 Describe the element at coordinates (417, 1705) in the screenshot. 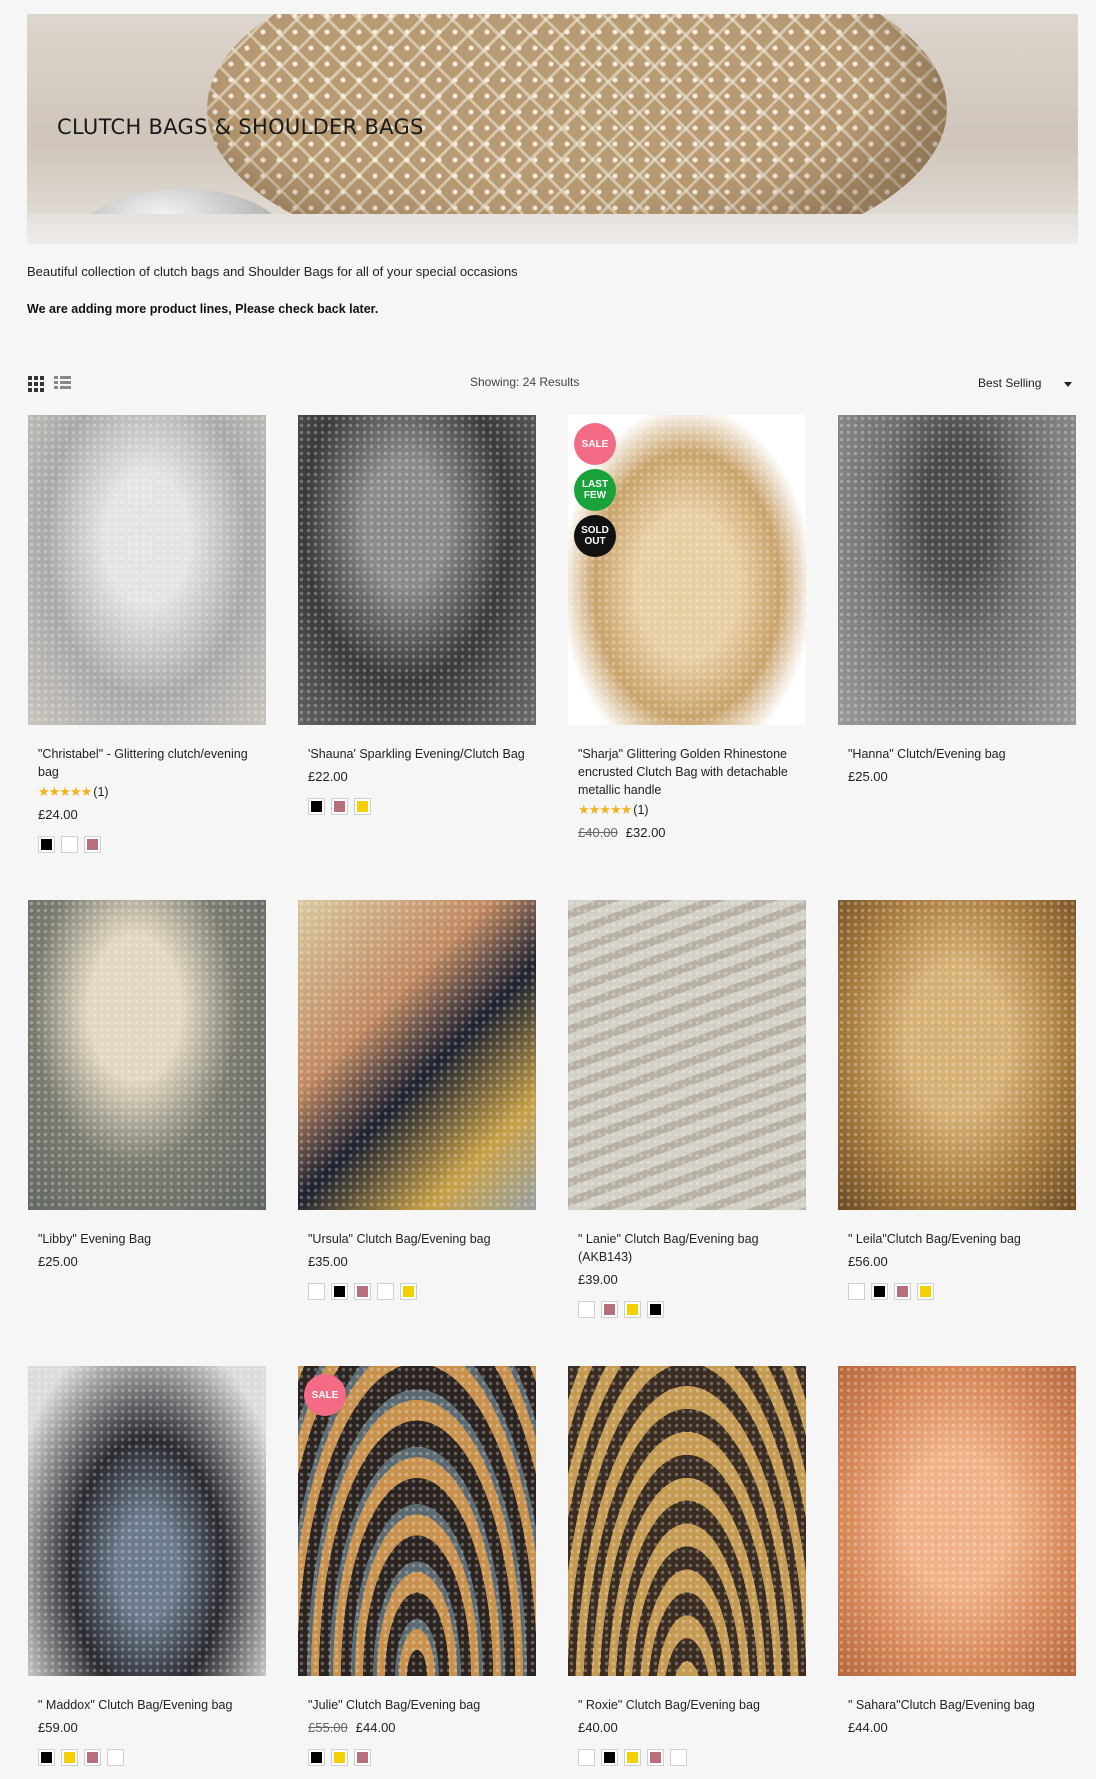

I see `product-name: "Julie" Clutch Bag/Evening bag` at that location.